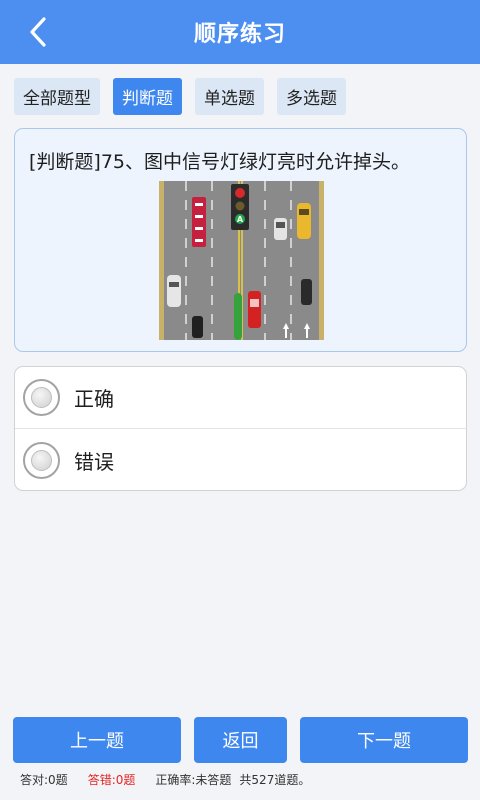  I want to click on option-label: 错误, so click(94, 461).